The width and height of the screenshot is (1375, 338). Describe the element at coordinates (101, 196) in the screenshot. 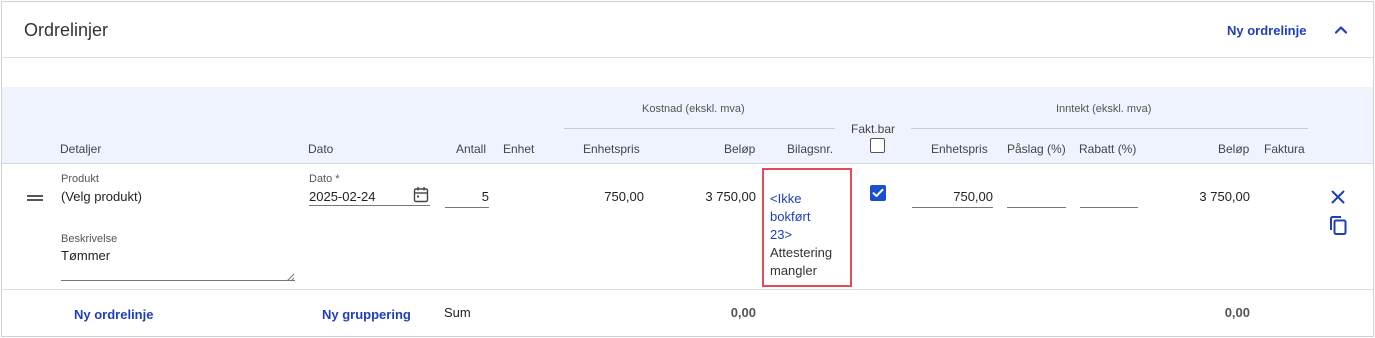

I see `product-select: (Velg produkt)` at that location.